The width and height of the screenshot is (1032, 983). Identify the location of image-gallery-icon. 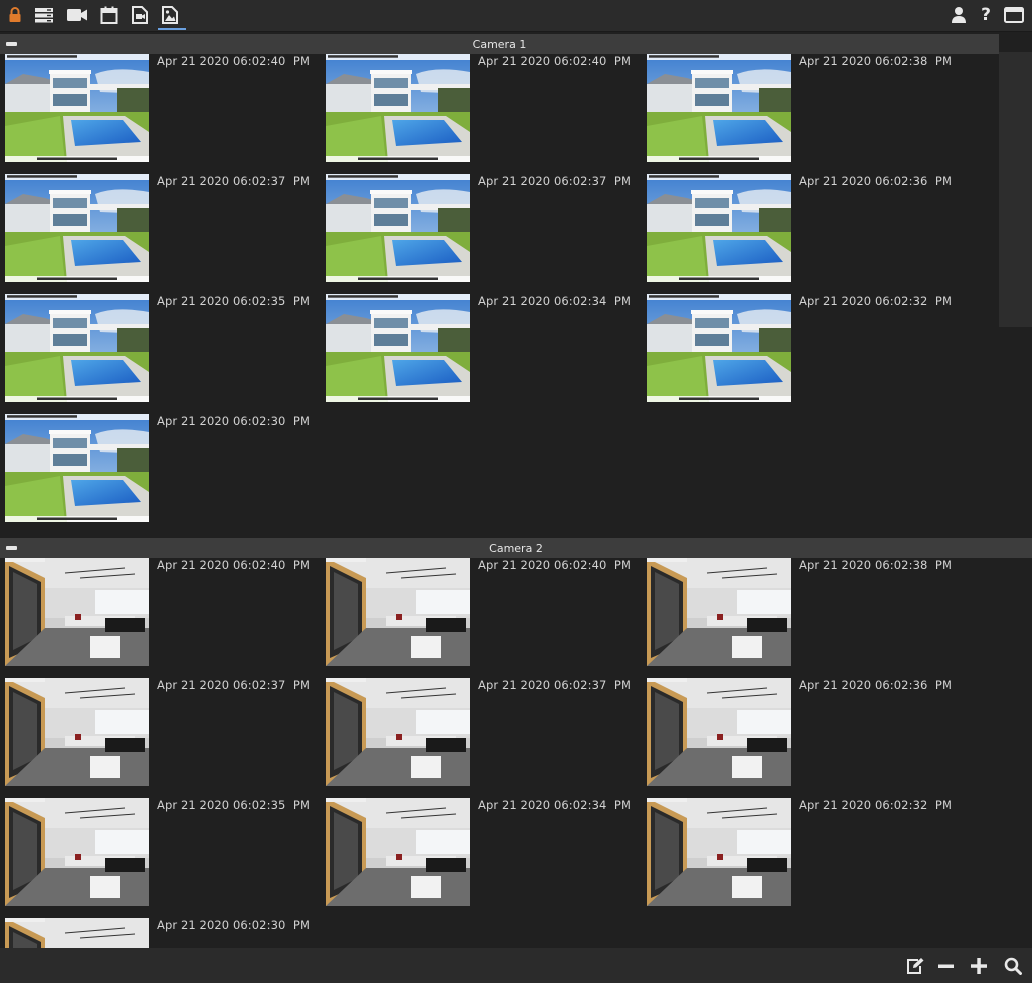
(172, 16).